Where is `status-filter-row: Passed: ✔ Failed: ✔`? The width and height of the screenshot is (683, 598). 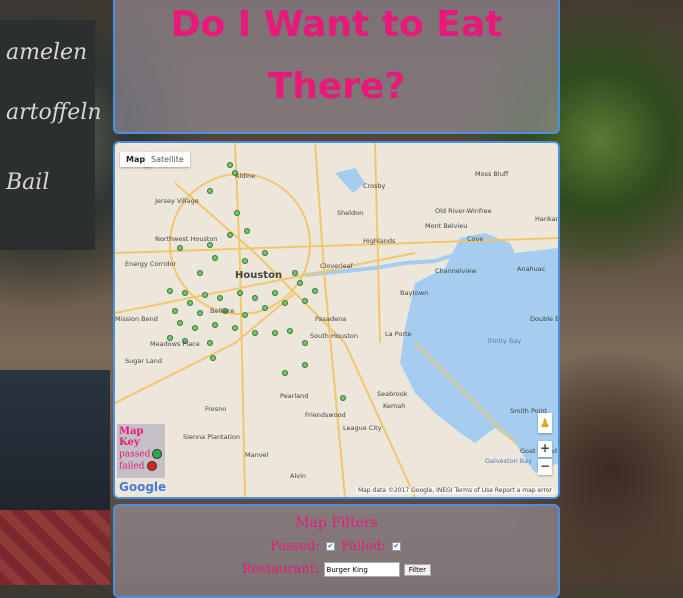 status-filter-row: Passed: ✔ Failed: ✔ is located at coordinates (336, 546).